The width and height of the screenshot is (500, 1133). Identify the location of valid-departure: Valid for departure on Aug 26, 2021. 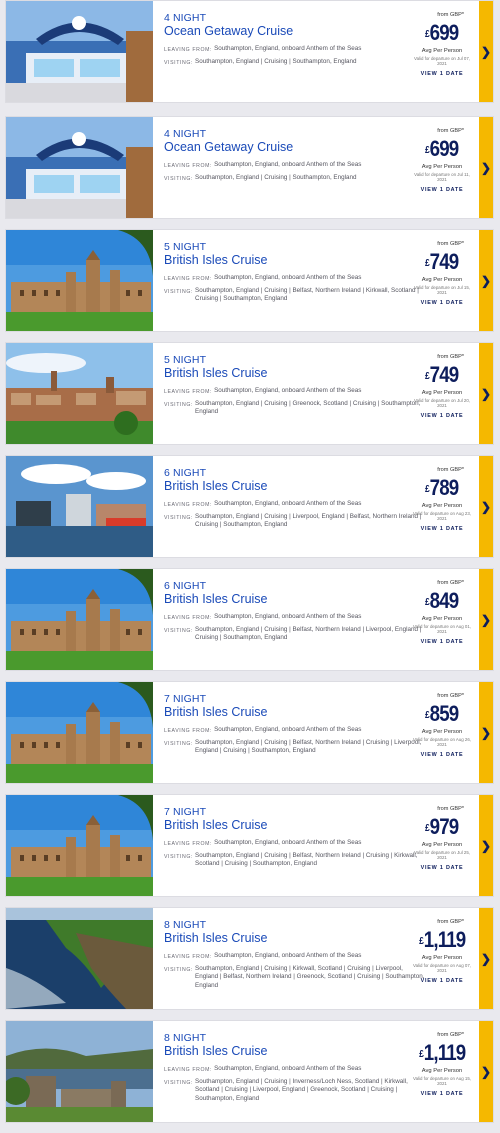
(441, 742).